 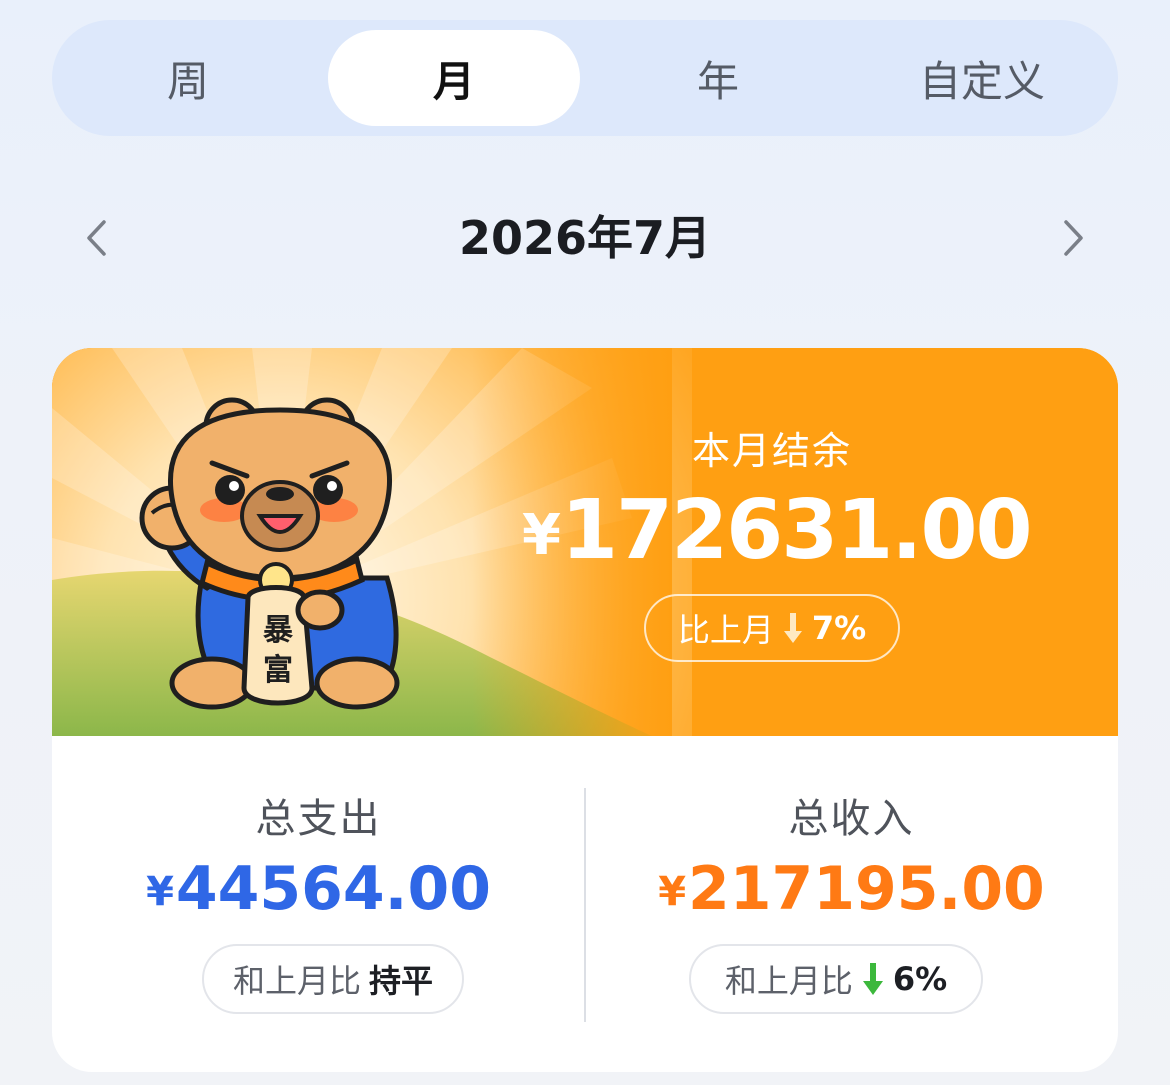 I want to click on income-amount: ¥217195.00, so click(x=851, y=890).